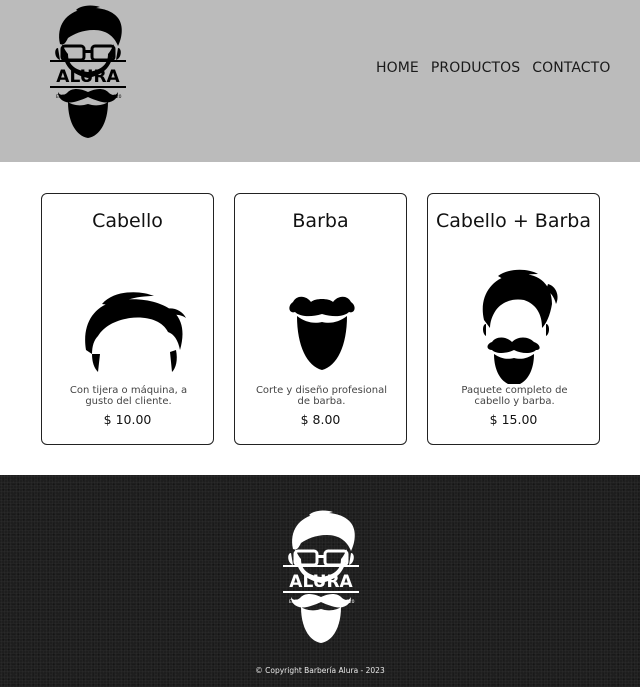  What do you see at coordinates (127, 221) in the screenshot?
I see `product-title: Cabello` at bounding box center [127, 221].